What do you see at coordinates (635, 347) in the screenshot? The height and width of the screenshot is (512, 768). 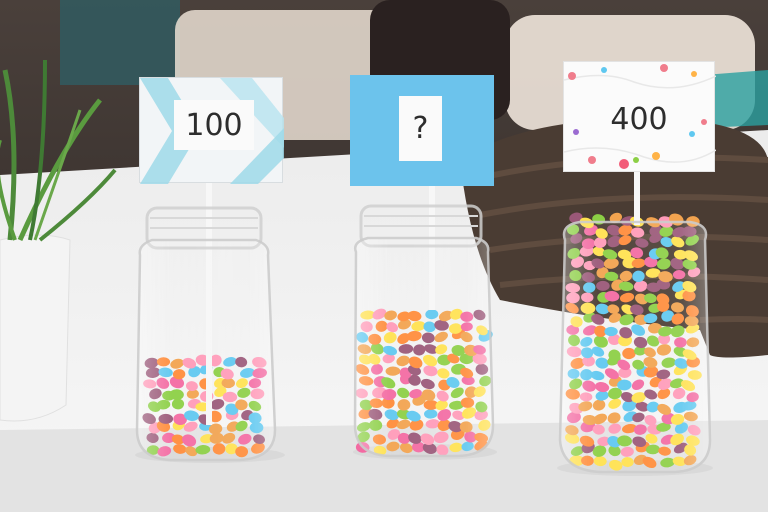 I see `mason-jar-right` at bounding box center [635, 347].